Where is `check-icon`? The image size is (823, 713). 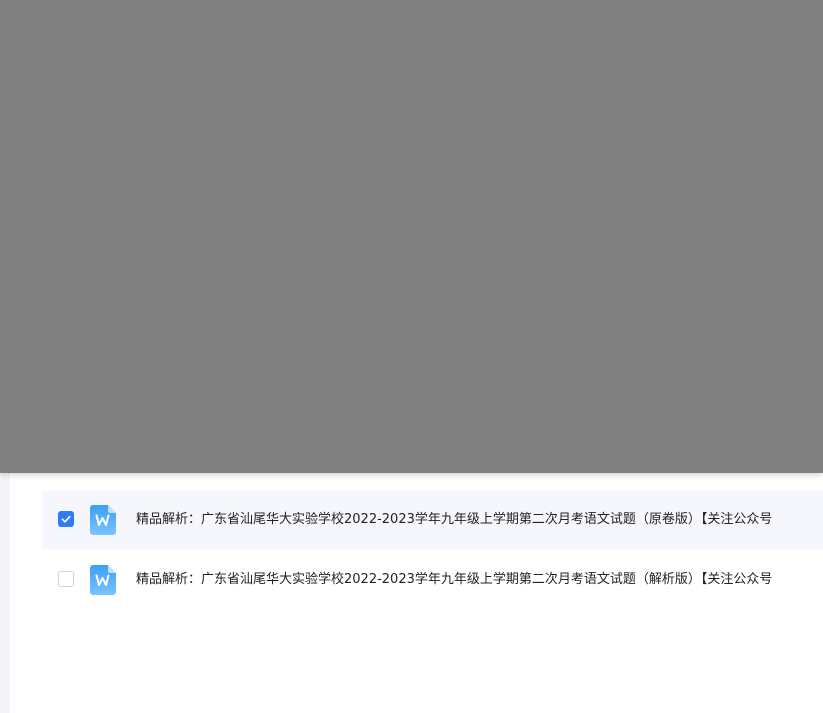 check-icon is located at coordinates (66, 519).